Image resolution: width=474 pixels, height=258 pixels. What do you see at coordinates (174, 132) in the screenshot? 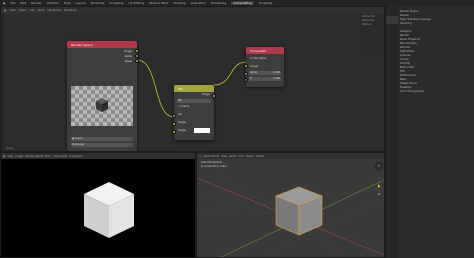
I see `socket-mix-image2` at bounding box center [174, 132].